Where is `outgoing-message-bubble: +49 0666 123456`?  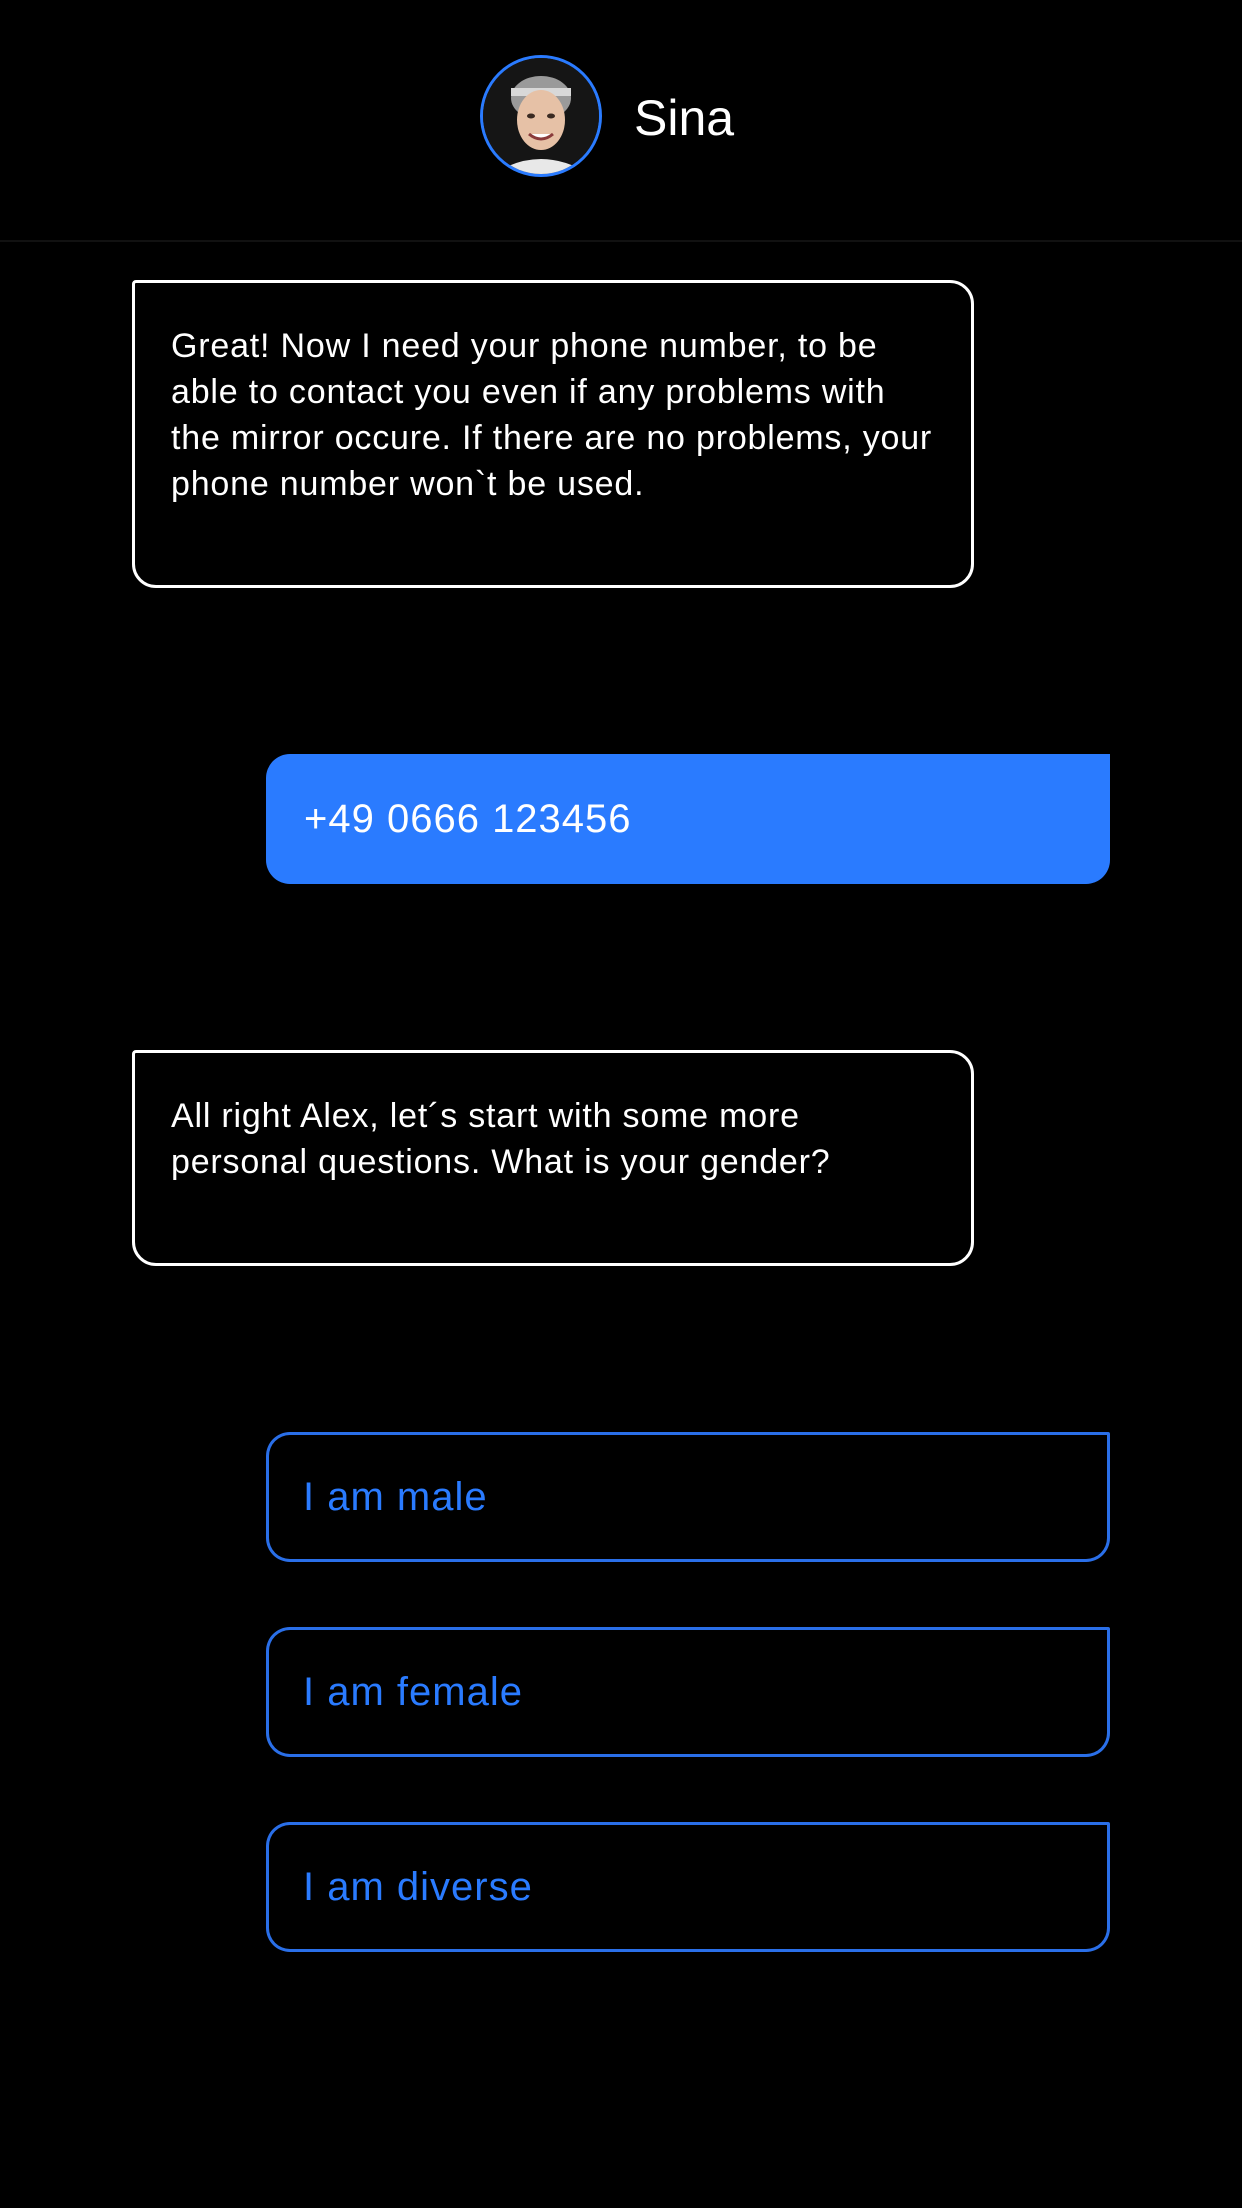
outgoing-message-bubble: +49 0666 123456 is located at coordinates (688, 819).